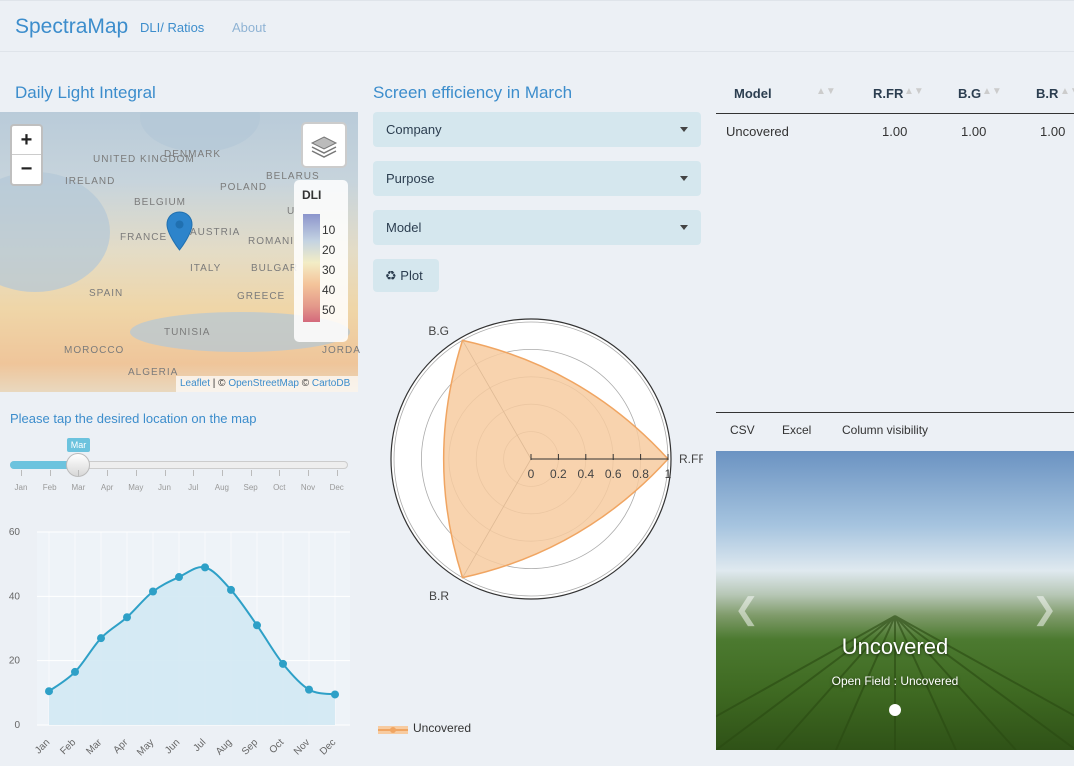 This screenshot has height=766, width=1074. Describe the element at coordinates (895, 131) in the screenshot. I see `table-cell-rfr: 1.00` at that location.